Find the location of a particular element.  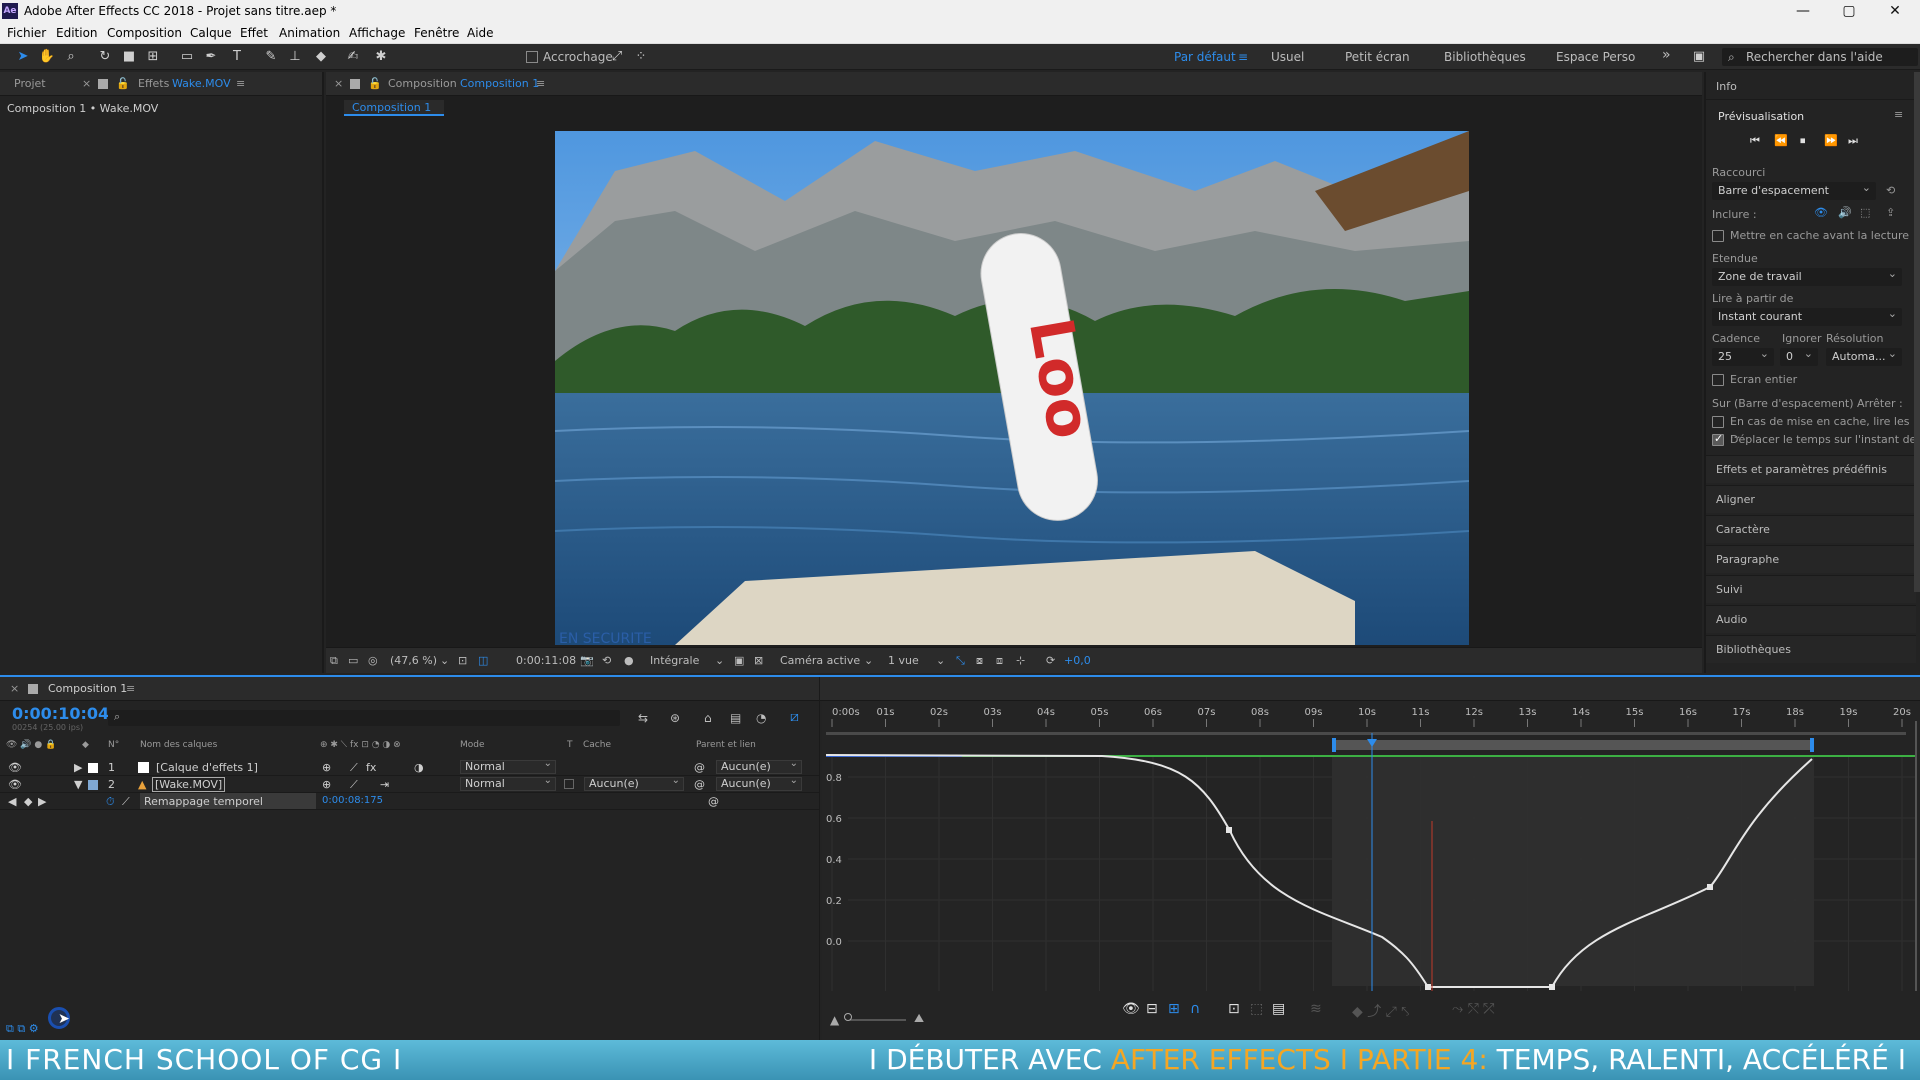

draft-3d-icon: ⊛ is located at coordinates (675, 718).